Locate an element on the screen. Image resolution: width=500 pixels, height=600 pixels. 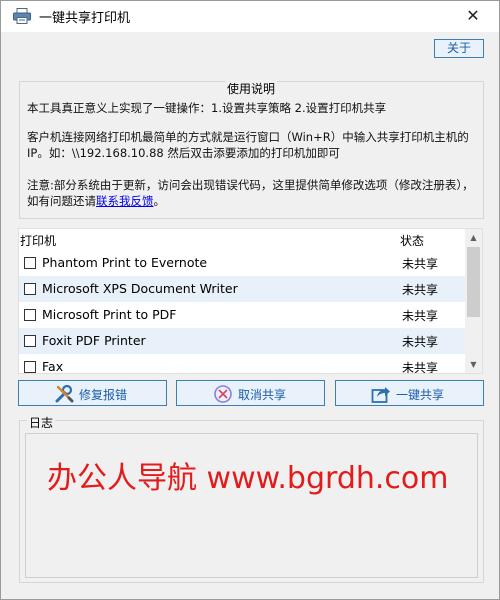
printer-name: Microsoft Print to PDF is located at coordinates (109, 314).